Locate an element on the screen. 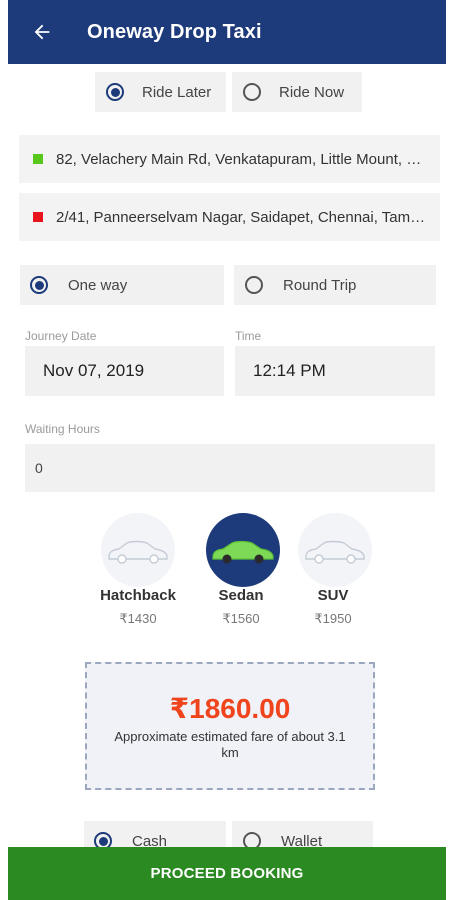  round-trip-label: Round Trip is located at coordinates (320, 285).